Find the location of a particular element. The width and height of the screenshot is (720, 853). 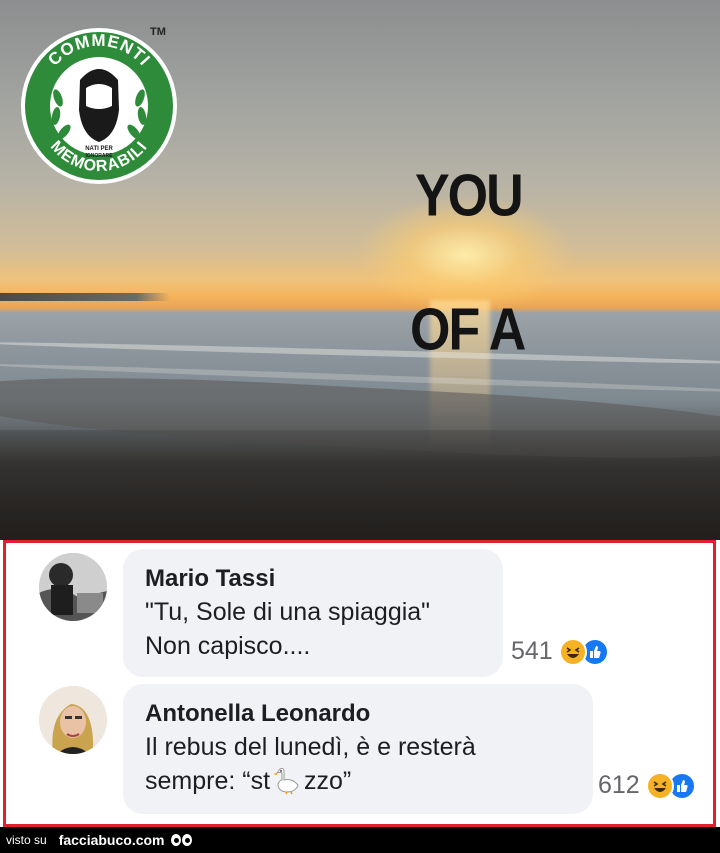

distant-shore is located at coordinates (85, 297).